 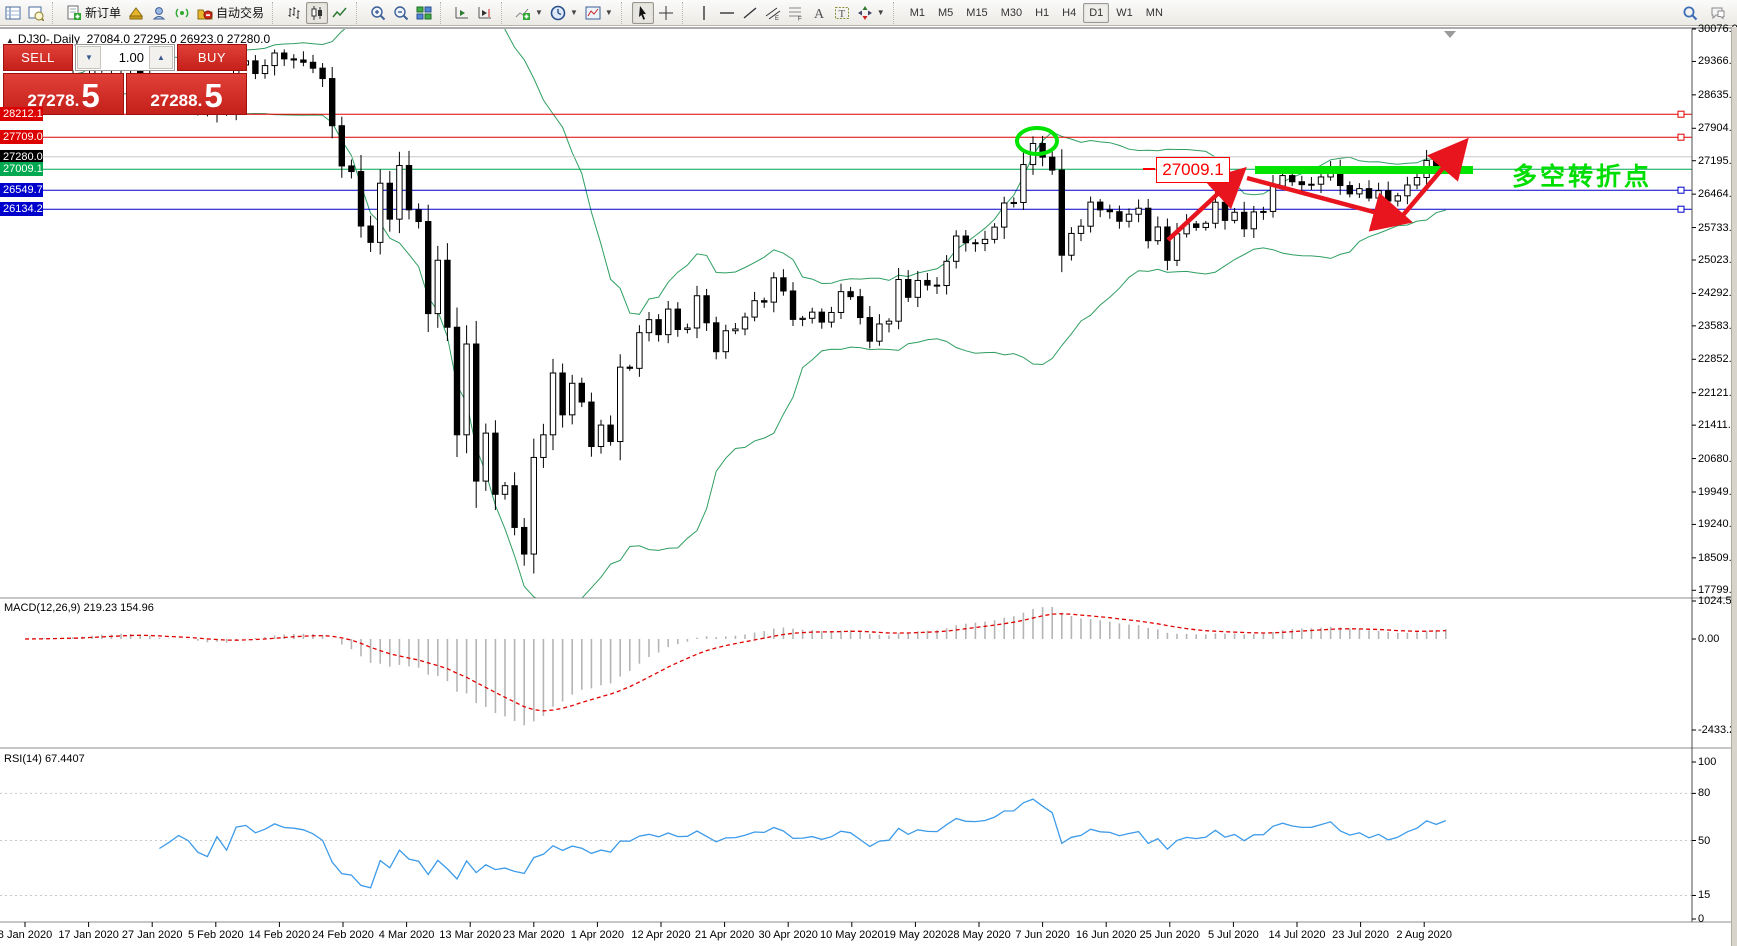 I want to click on date-axis-label: 16 Jun 2020, so click(x=1106, y=935).